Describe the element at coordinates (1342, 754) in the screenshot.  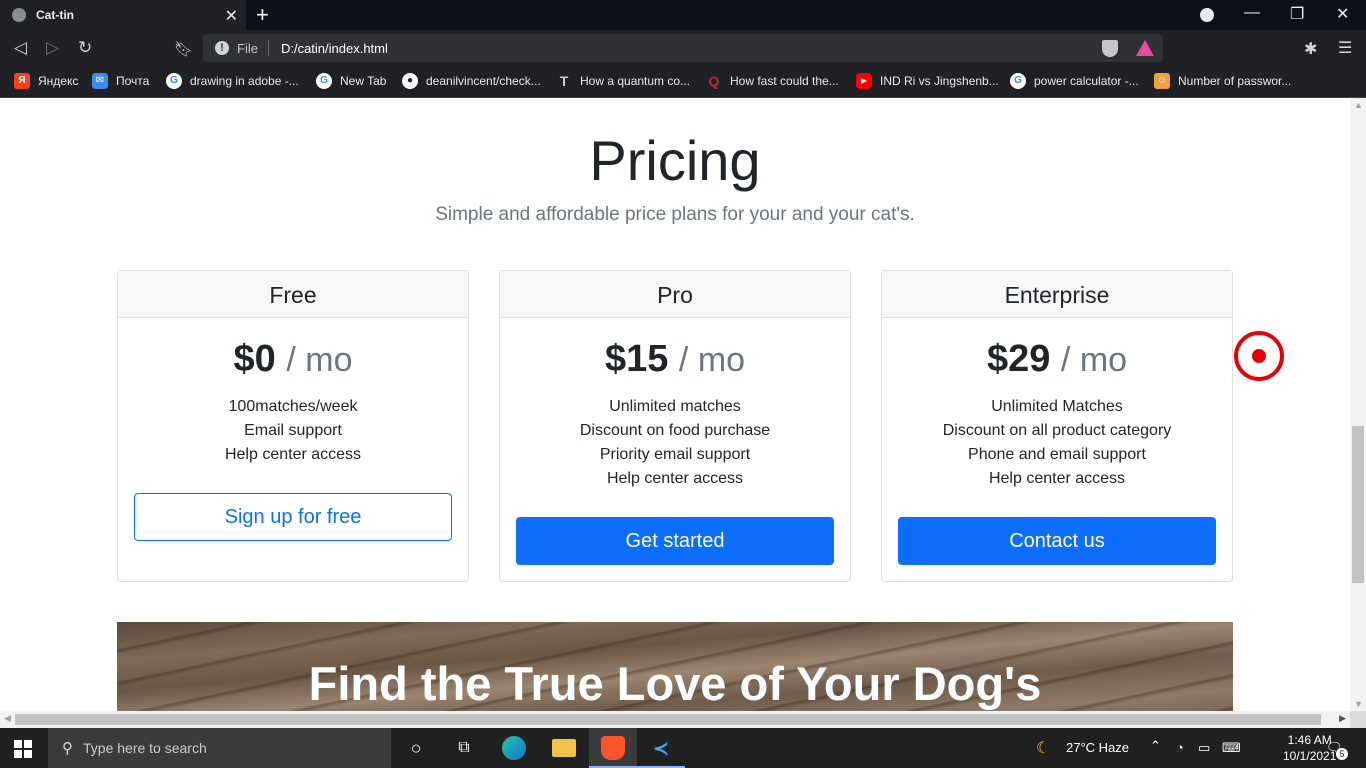
I see `notification-count: 5` at that location.